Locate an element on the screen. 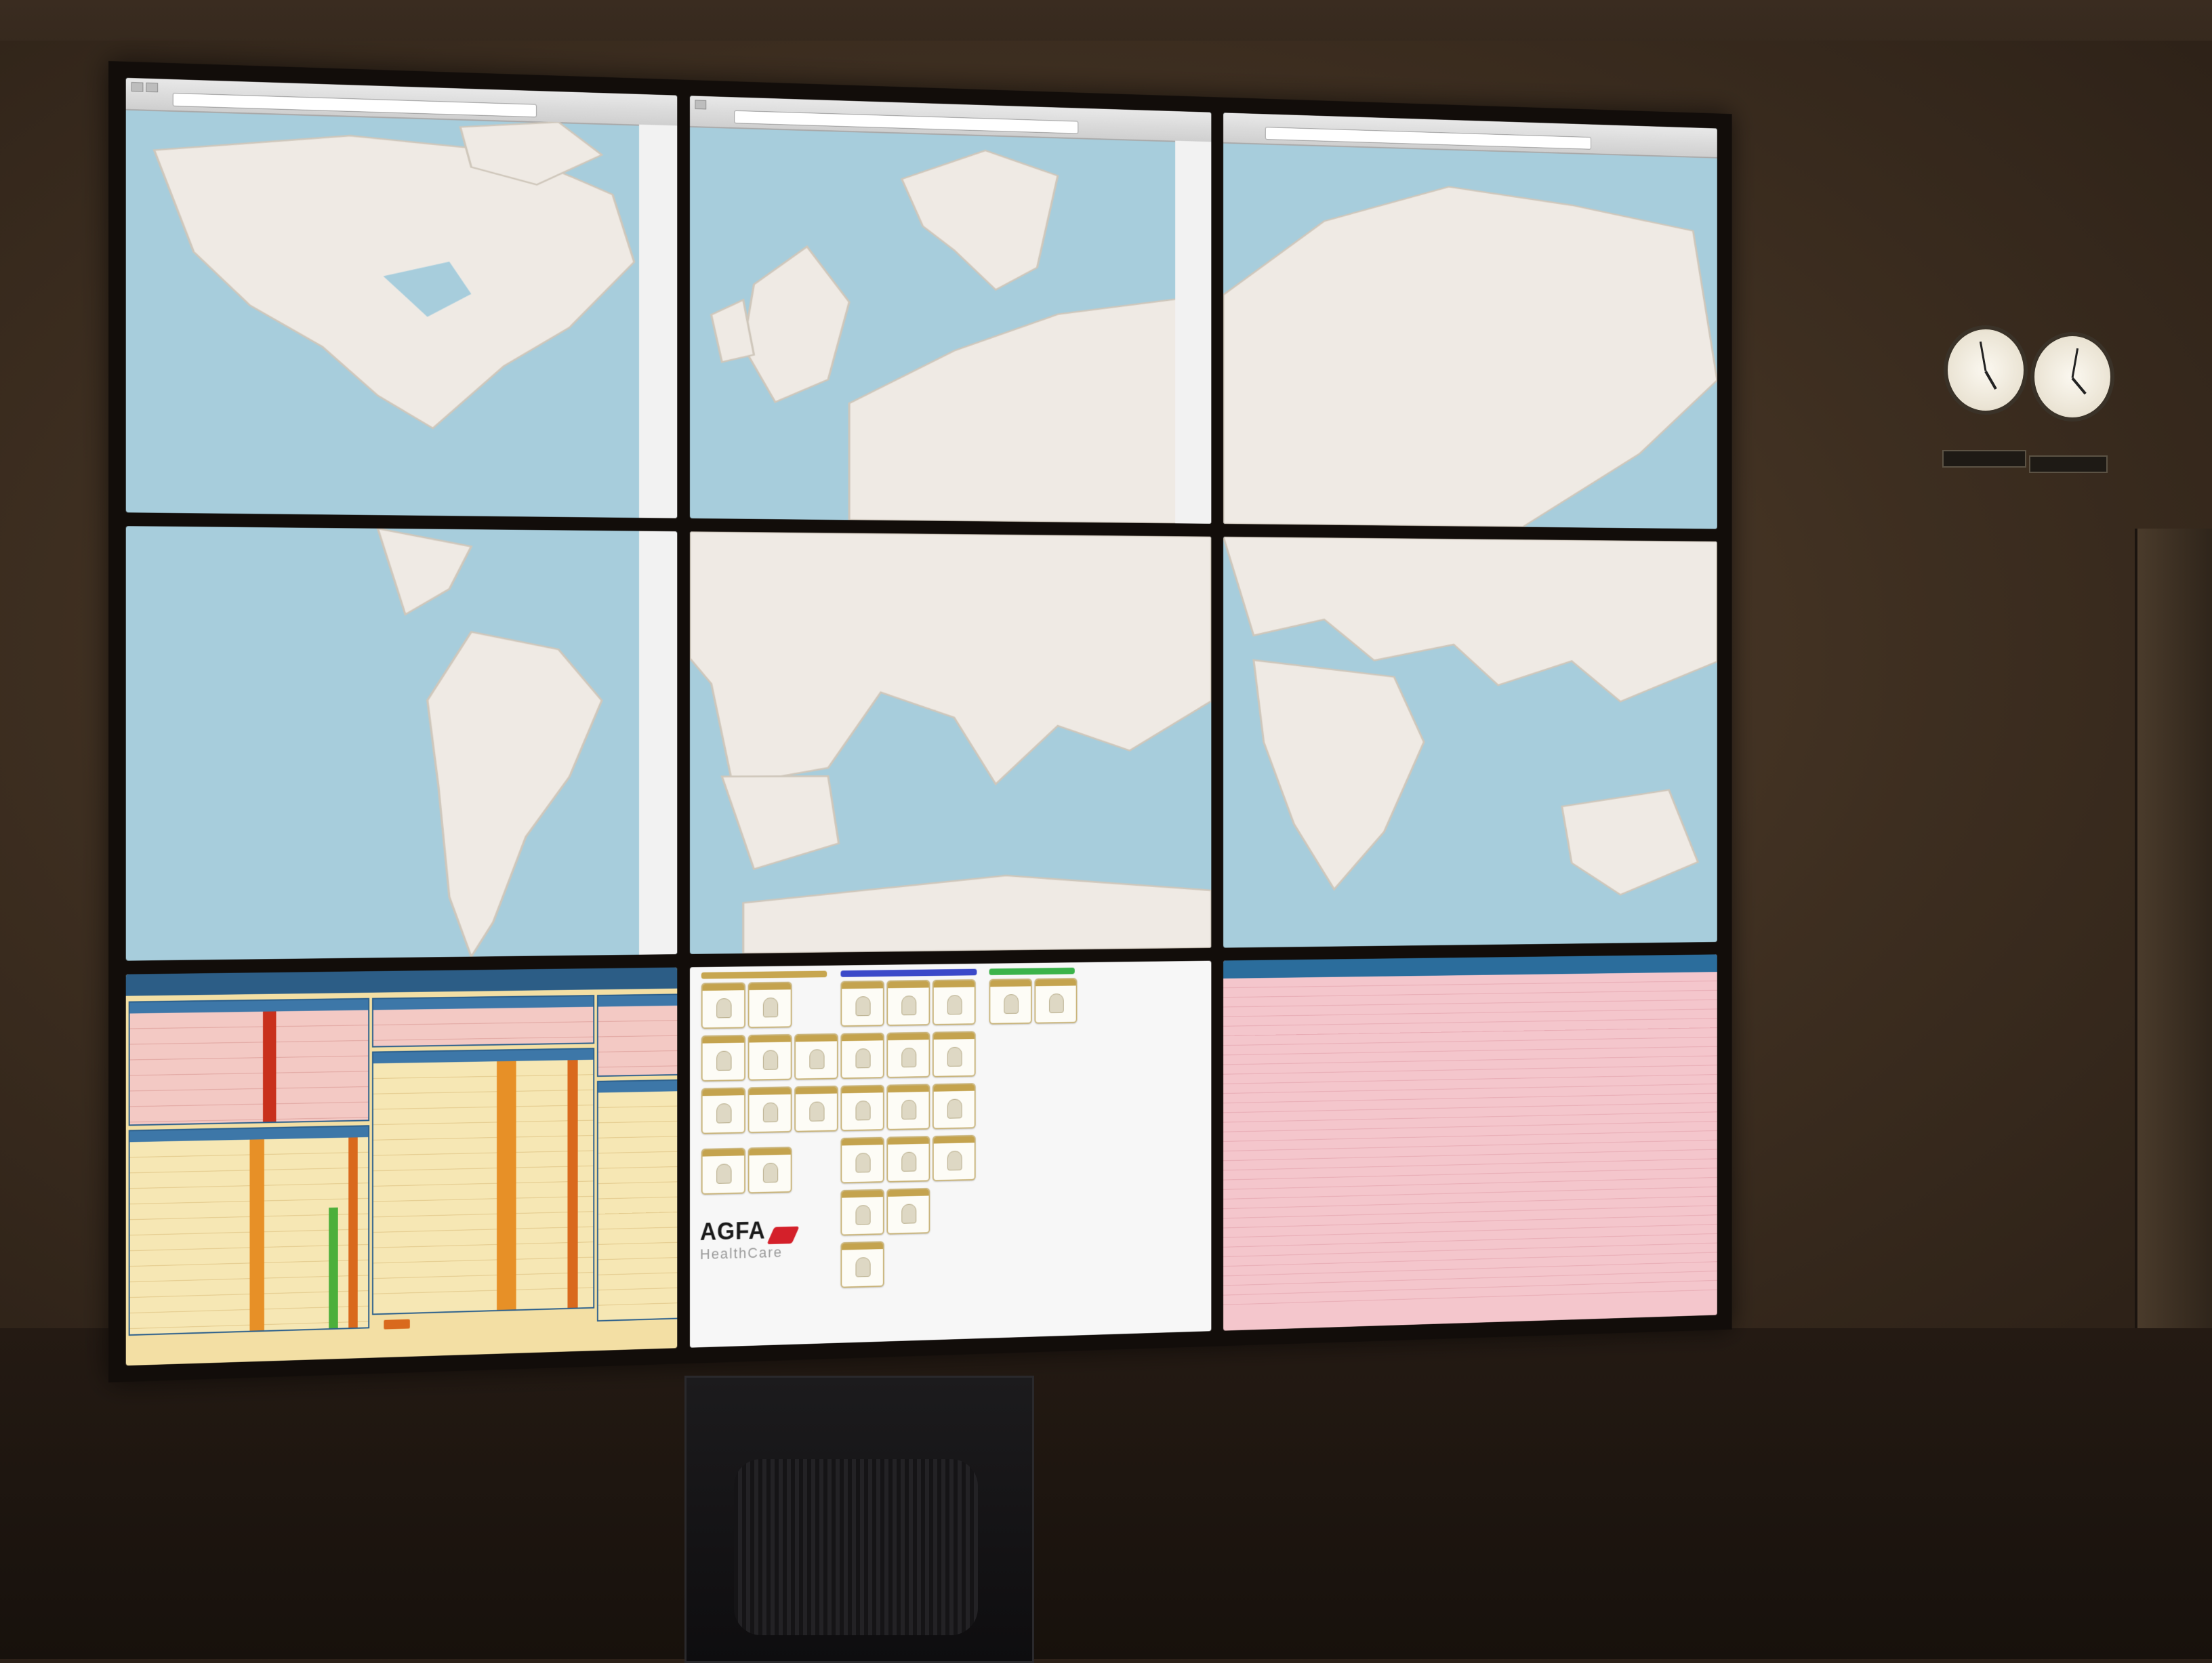 The width and height of the screenshot is (2212, 1663). agfa-healthcare-logo: AGFA HealthCare is located at coordinates (750, 1240).